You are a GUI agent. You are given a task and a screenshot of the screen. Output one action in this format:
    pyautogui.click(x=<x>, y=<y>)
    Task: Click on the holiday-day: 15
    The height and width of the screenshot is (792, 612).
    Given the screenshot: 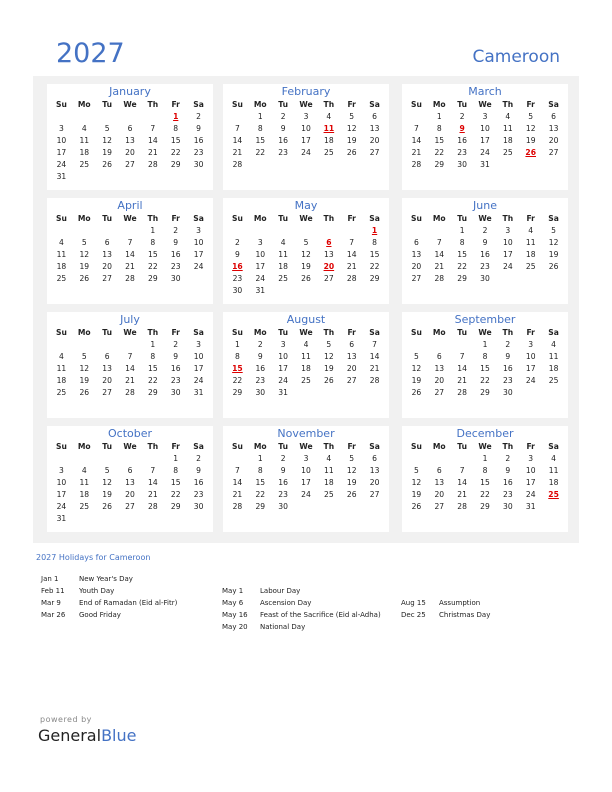 What is the action you would take?
    pyautogui.click(x=237, y=368)
    